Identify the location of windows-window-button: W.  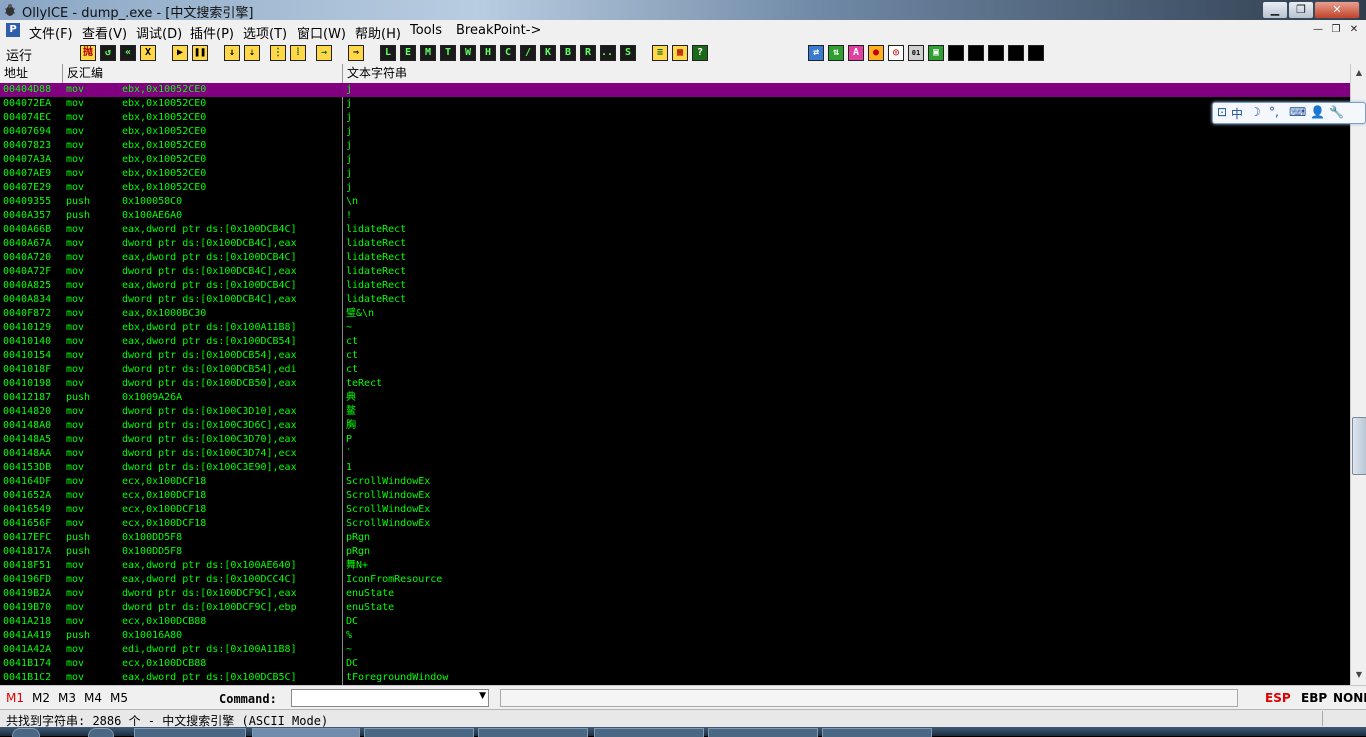
(468, 53).